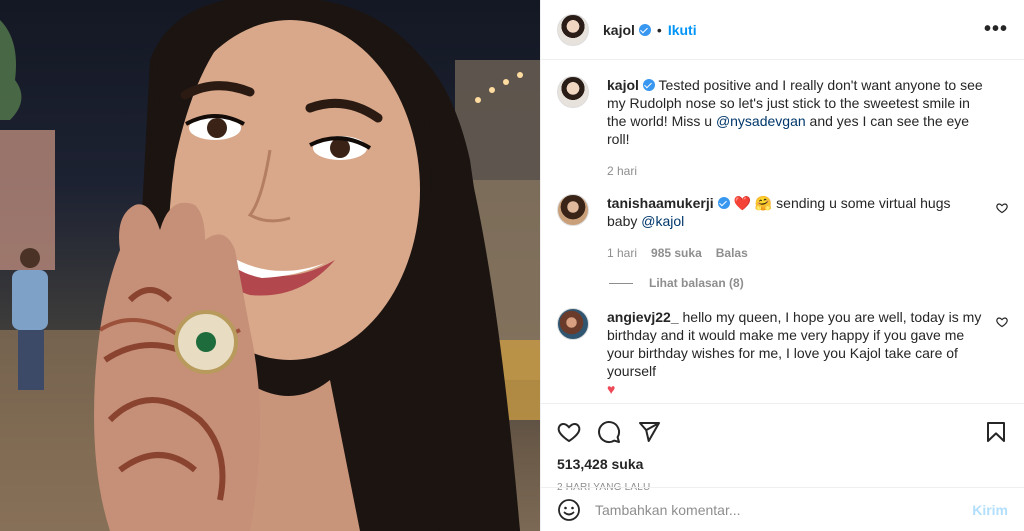  Describe the element at coordinates (662, 221) in the screenshot. I see `comment-mention: @kajol` at that location.